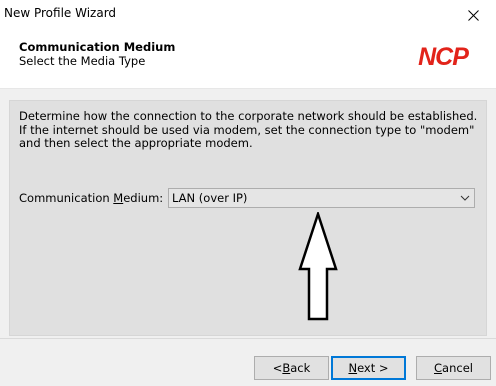  I want to click on close-button, so click(473, 15).